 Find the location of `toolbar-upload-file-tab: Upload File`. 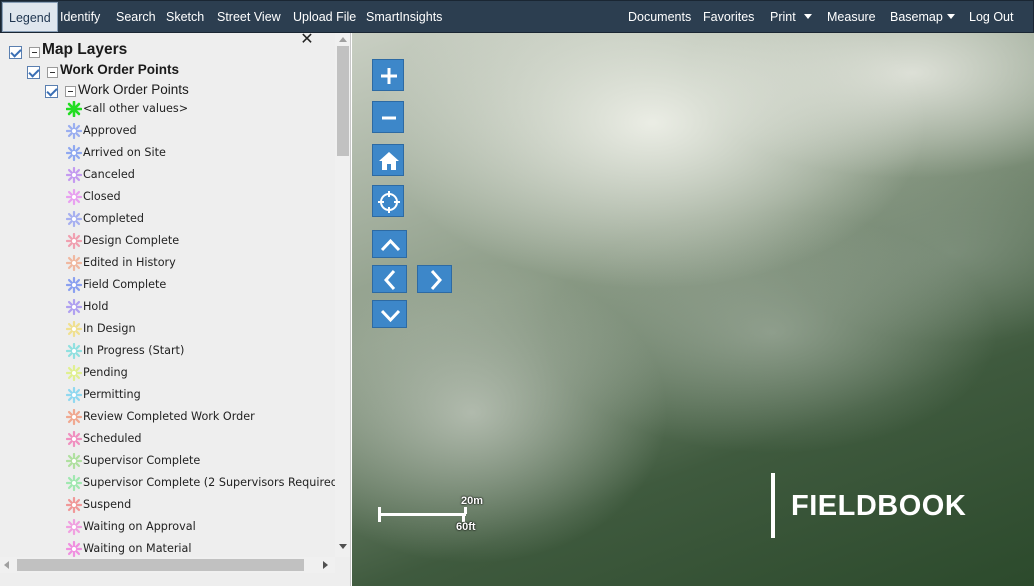

toolbar-upload-file-tab: Upload File is located at coordinates (324, 17).